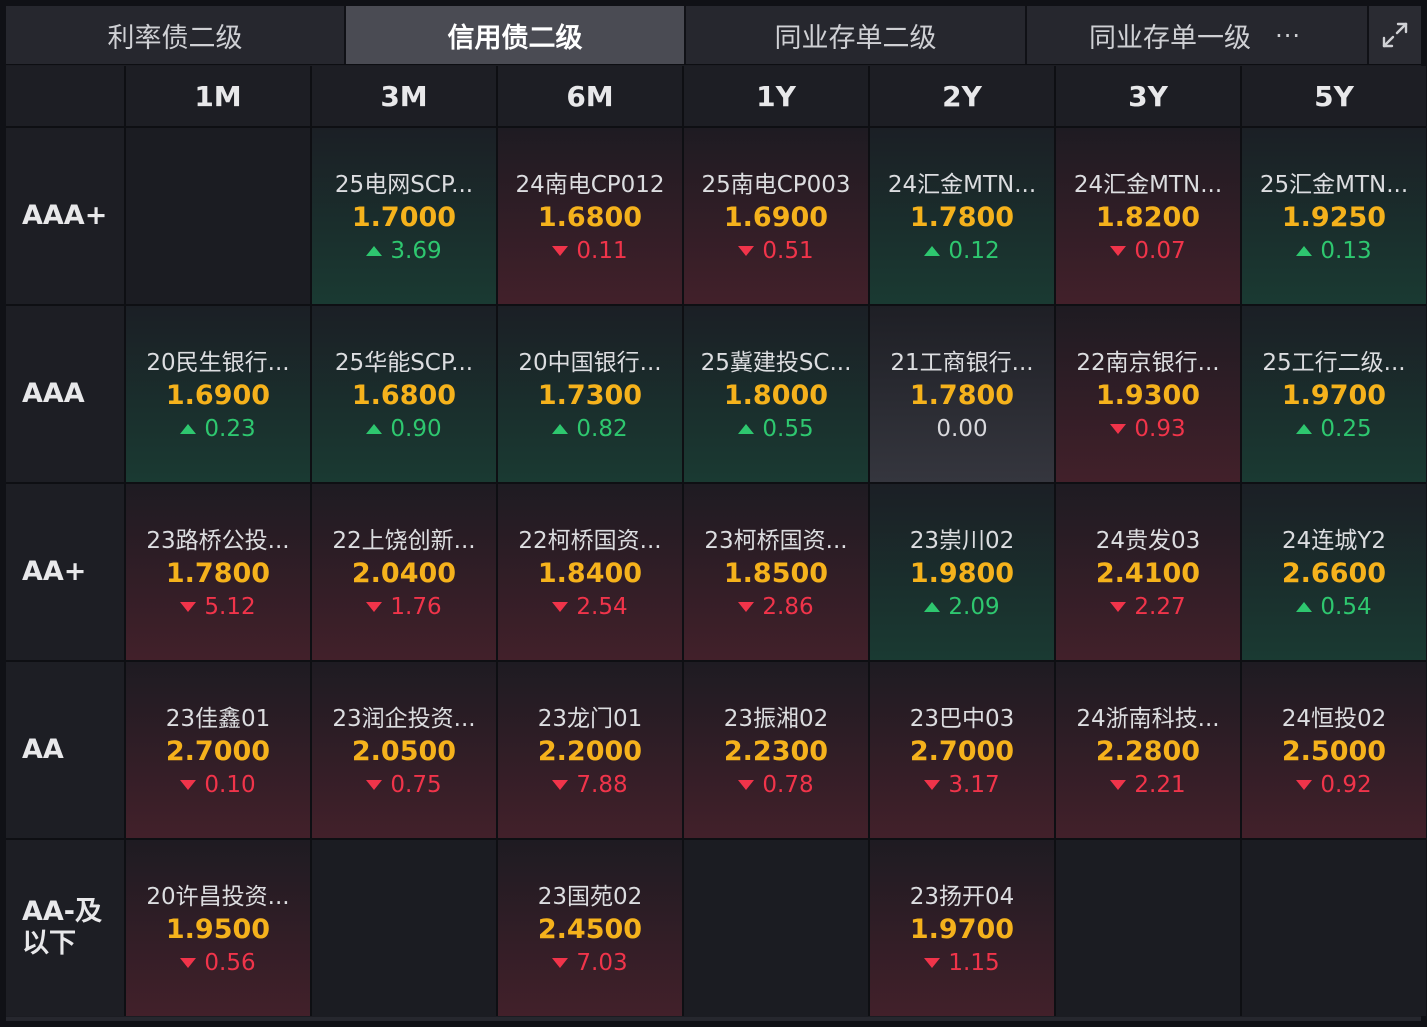 The height and width of the screenshot is (1027, 1427). What do you see at coordinates (776, 572) in the screenshot?
I see `bond-cell: 23柯桥国资... 1.8500 2.86` at bounding box center [776, 572].